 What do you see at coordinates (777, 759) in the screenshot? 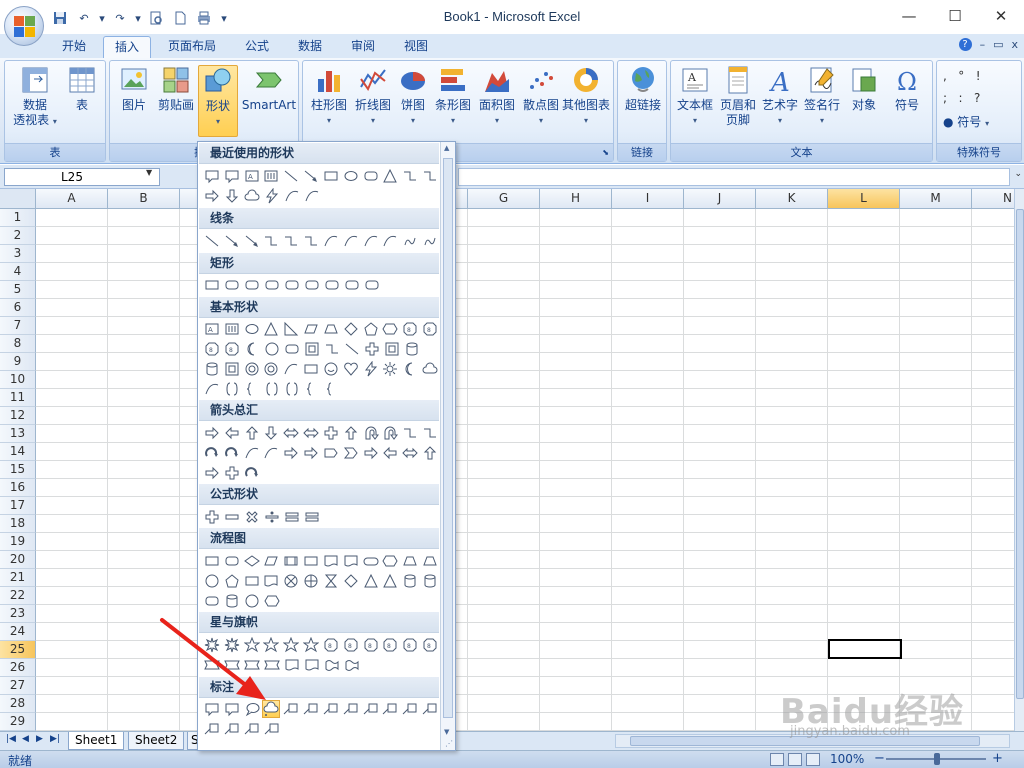
I see `normal-view-button` at bounding box center [777, 759].